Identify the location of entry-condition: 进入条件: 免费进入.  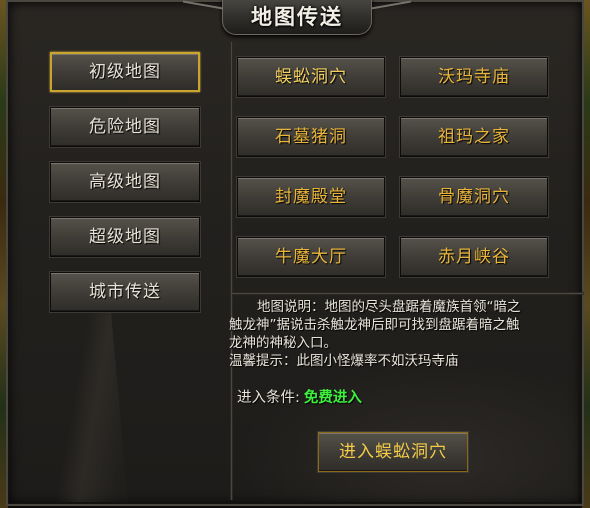
(299, 396).